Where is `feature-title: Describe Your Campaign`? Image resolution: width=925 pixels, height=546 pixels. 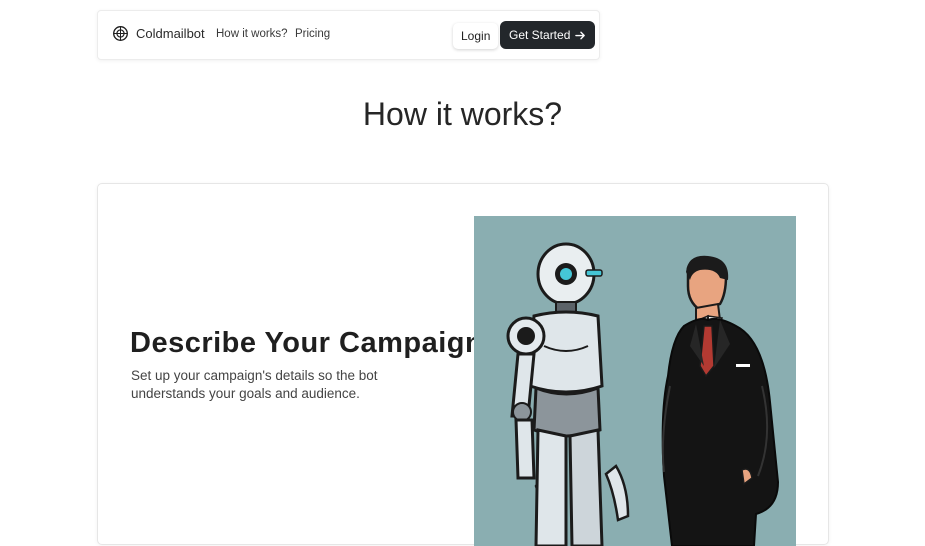
feature-title: Describe Your Campaign is located at coordinates (307, 343).